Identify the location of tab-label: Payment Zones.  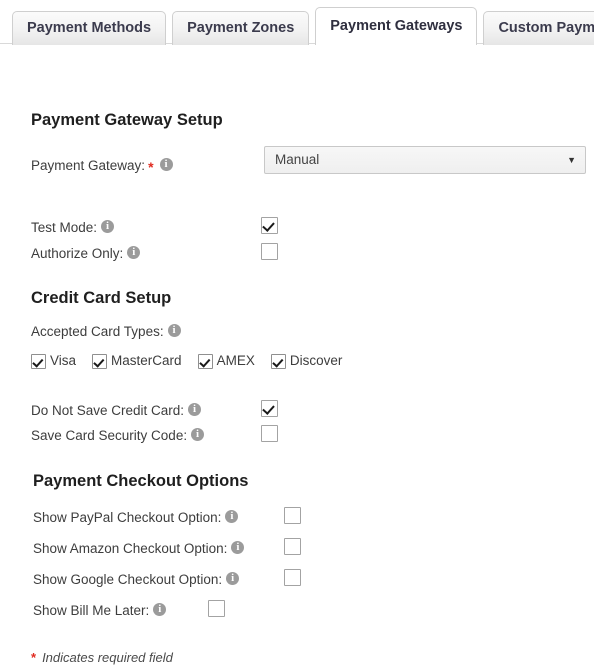
(241, 28).